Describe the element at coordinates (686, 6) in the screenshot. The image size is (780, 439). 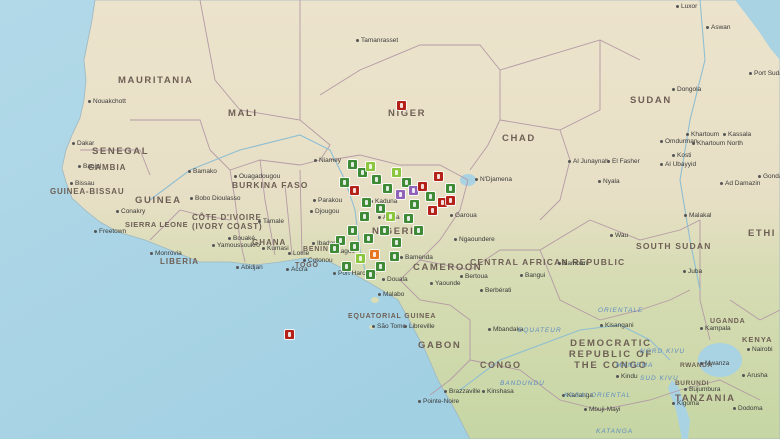
I see `city-label-luxor: Luxor` at that location.